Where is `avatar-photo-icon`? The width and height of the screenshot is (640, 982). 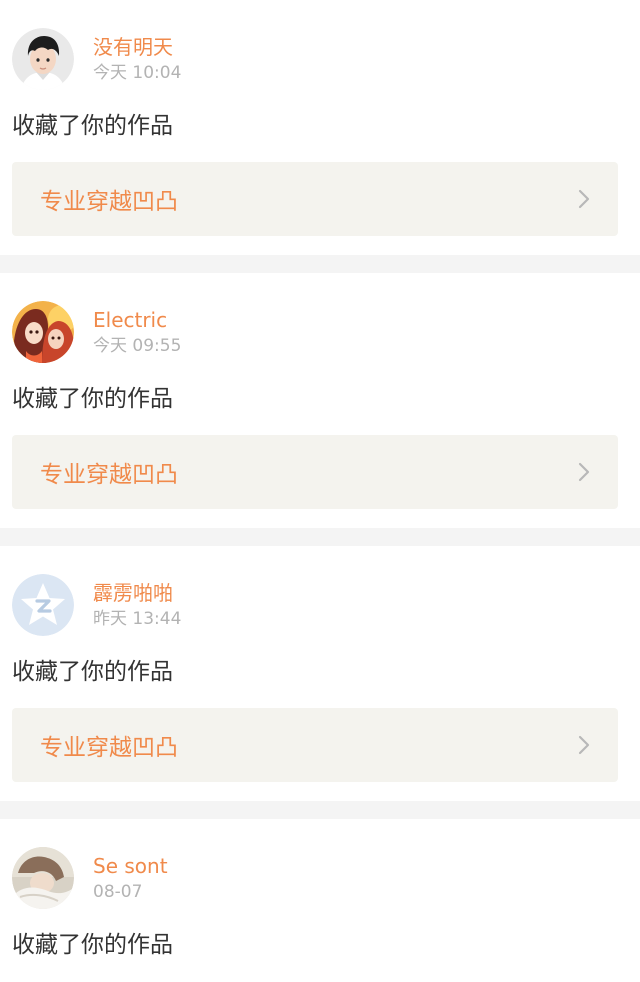 avatar-photo-icon is located at coordinates (43, 878).